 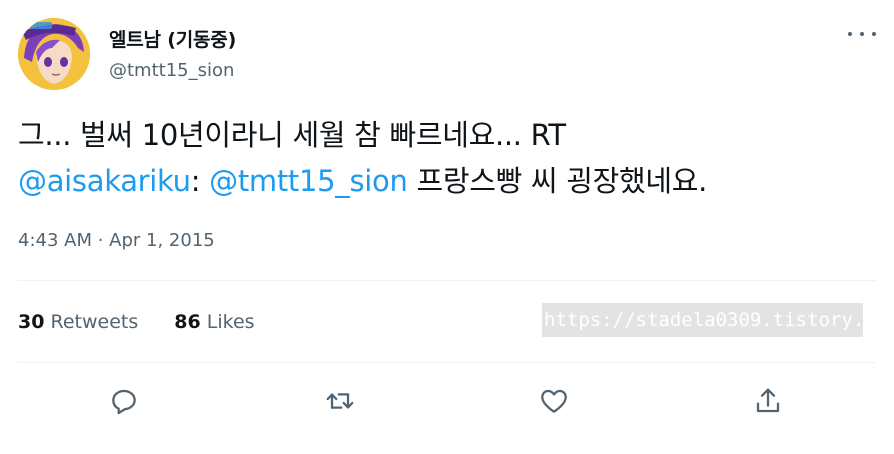 I want to click on retweets-stat: 30 Retweets, so click(x=78, y=322).